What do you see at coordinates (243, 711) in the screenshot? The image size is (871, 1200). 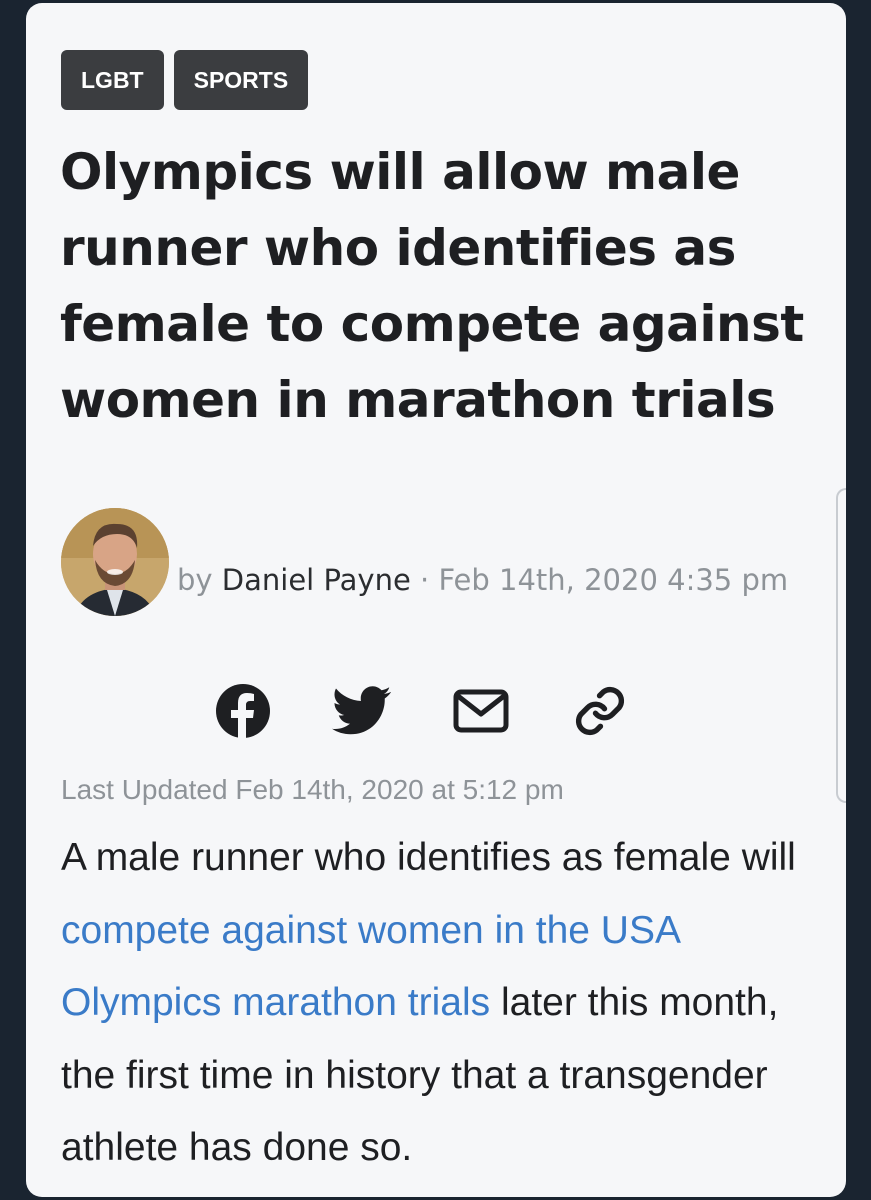 I see `facebook-icon` at bounding box center [243, 711].